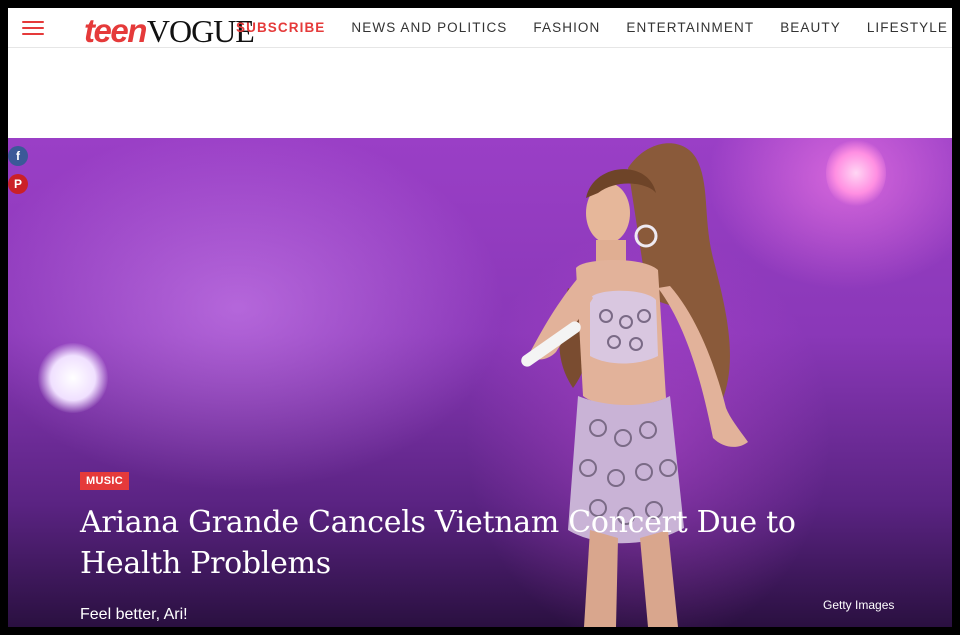  Describe the element at coordinates (690, 27) in the screenshot. I see `nav-entertainment: ENTERTAINMENT` at that location.